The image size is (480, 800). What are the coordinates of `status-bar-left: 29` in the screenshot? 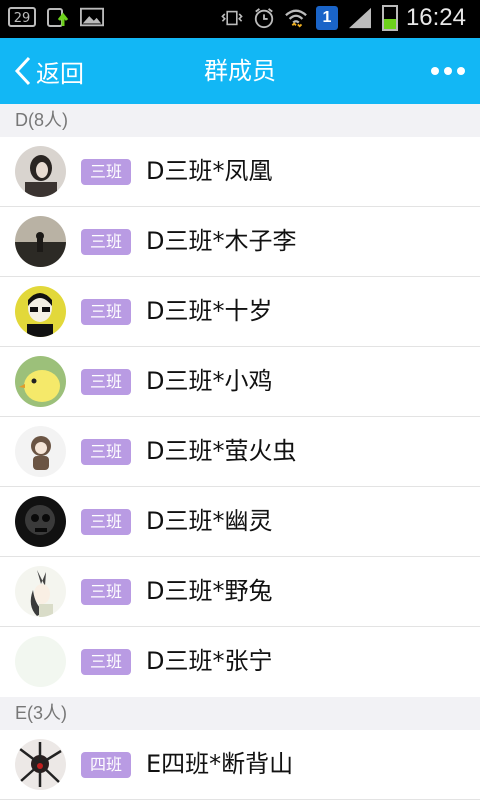 It's located at (56, 17).